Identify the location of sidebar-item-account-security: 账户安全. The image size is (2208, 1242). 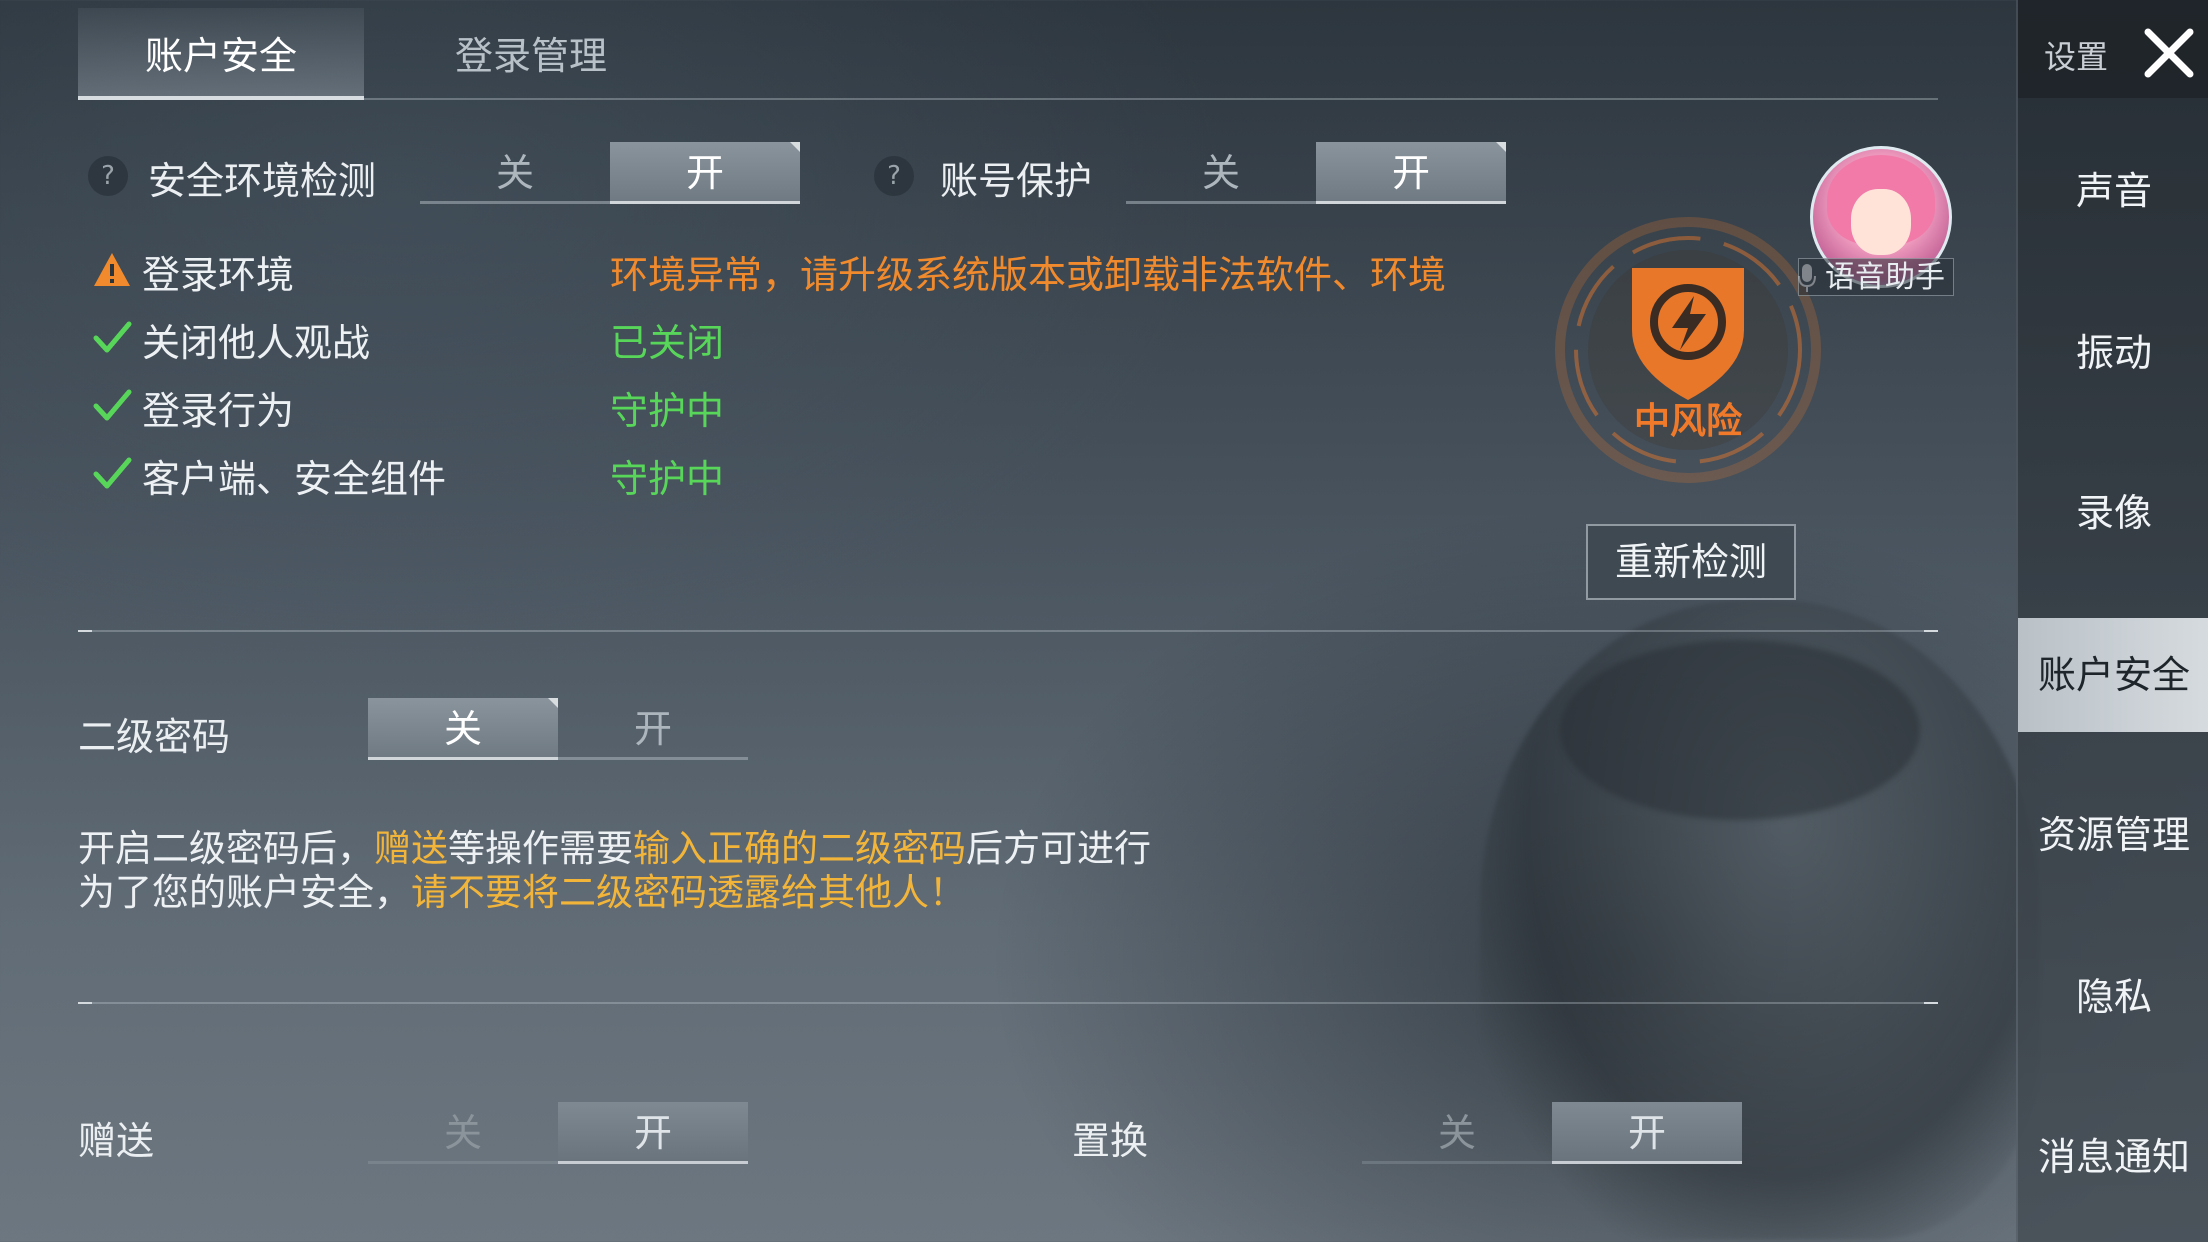
(2113, 675).